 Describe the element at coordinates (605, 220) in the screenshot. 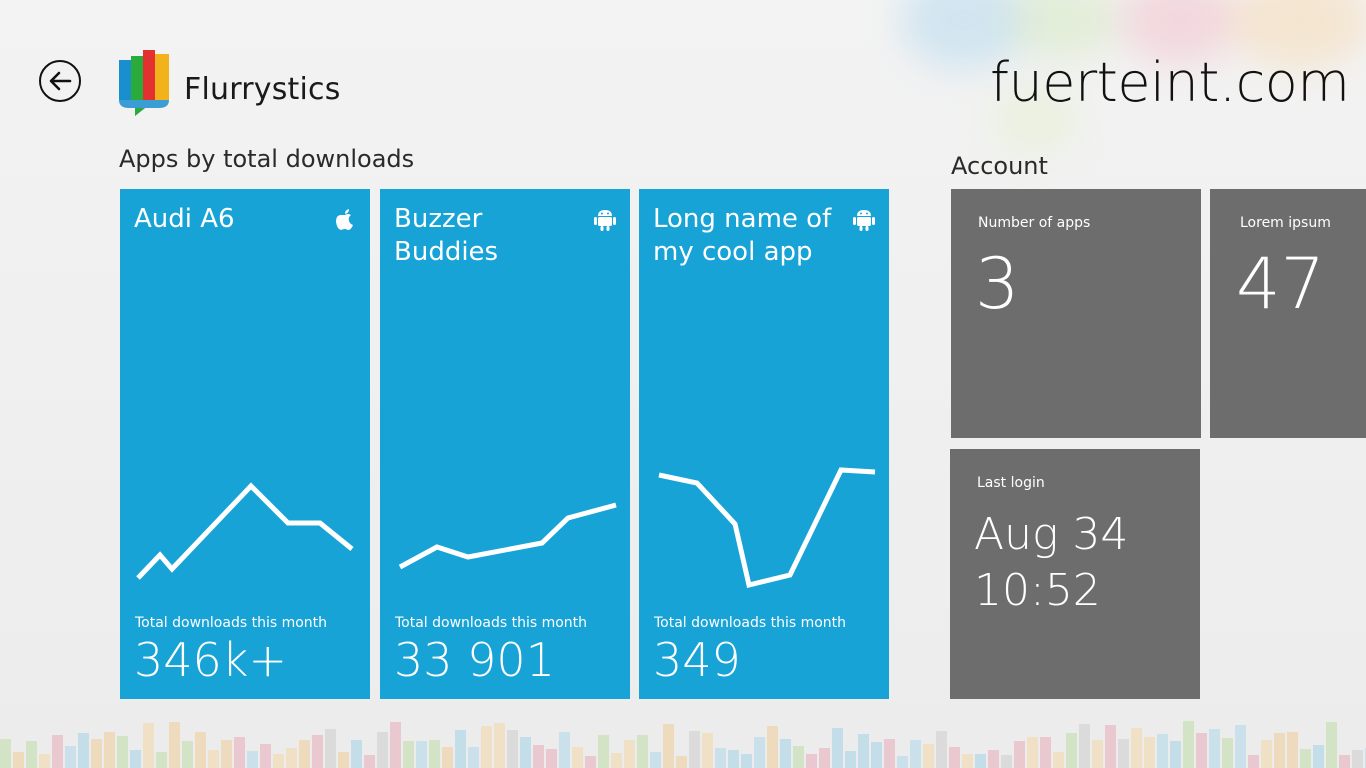

I see `android-icon` at that location.